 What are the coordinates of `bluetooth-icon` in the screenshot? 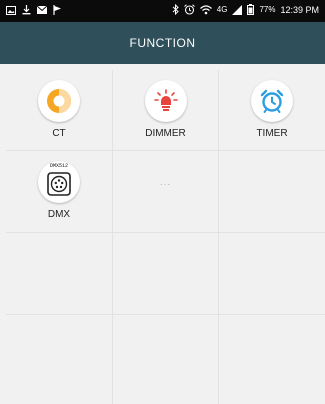 It's located at (175, 9).